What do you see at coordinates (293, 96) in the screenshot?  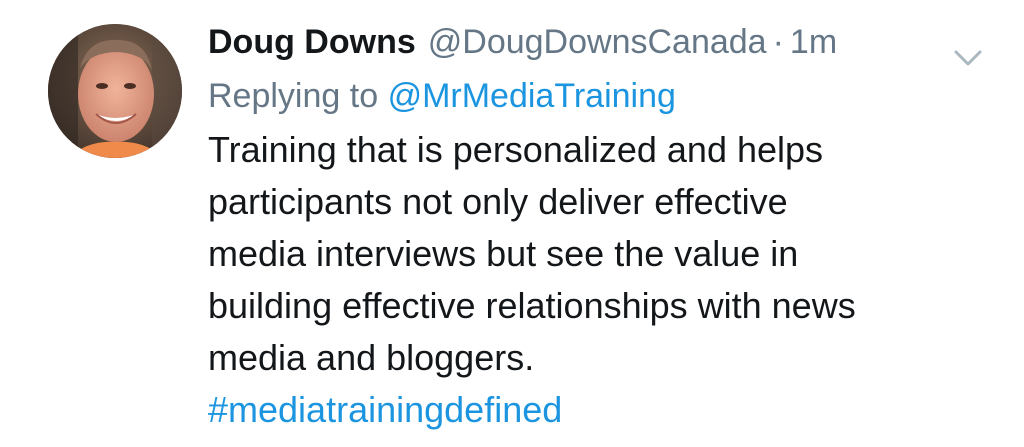 I see `replying-to-label: Replying to` at bounding box center [293, 96].